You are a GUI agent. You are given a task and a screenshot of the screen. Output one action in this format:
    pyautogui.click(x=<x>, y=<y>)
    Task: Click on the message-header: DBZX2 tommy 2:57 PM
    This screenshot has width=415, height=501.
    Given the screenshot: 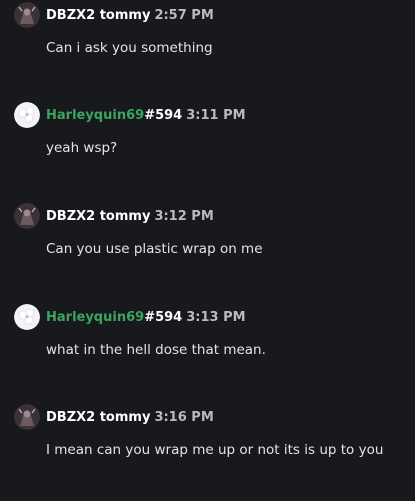 What is the action you would take?
    pyautogui.click(x=211, y=15)
    